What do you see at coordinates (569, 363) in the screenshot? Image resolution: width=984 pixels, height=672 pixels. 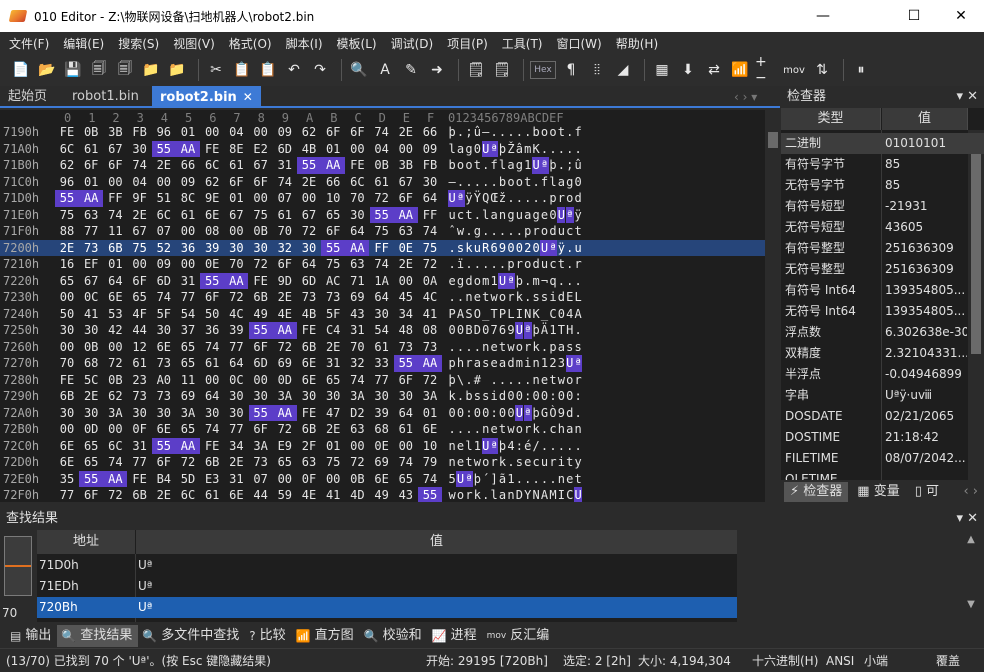 I see `ascii-char: U` at bounding box center [569, 363].